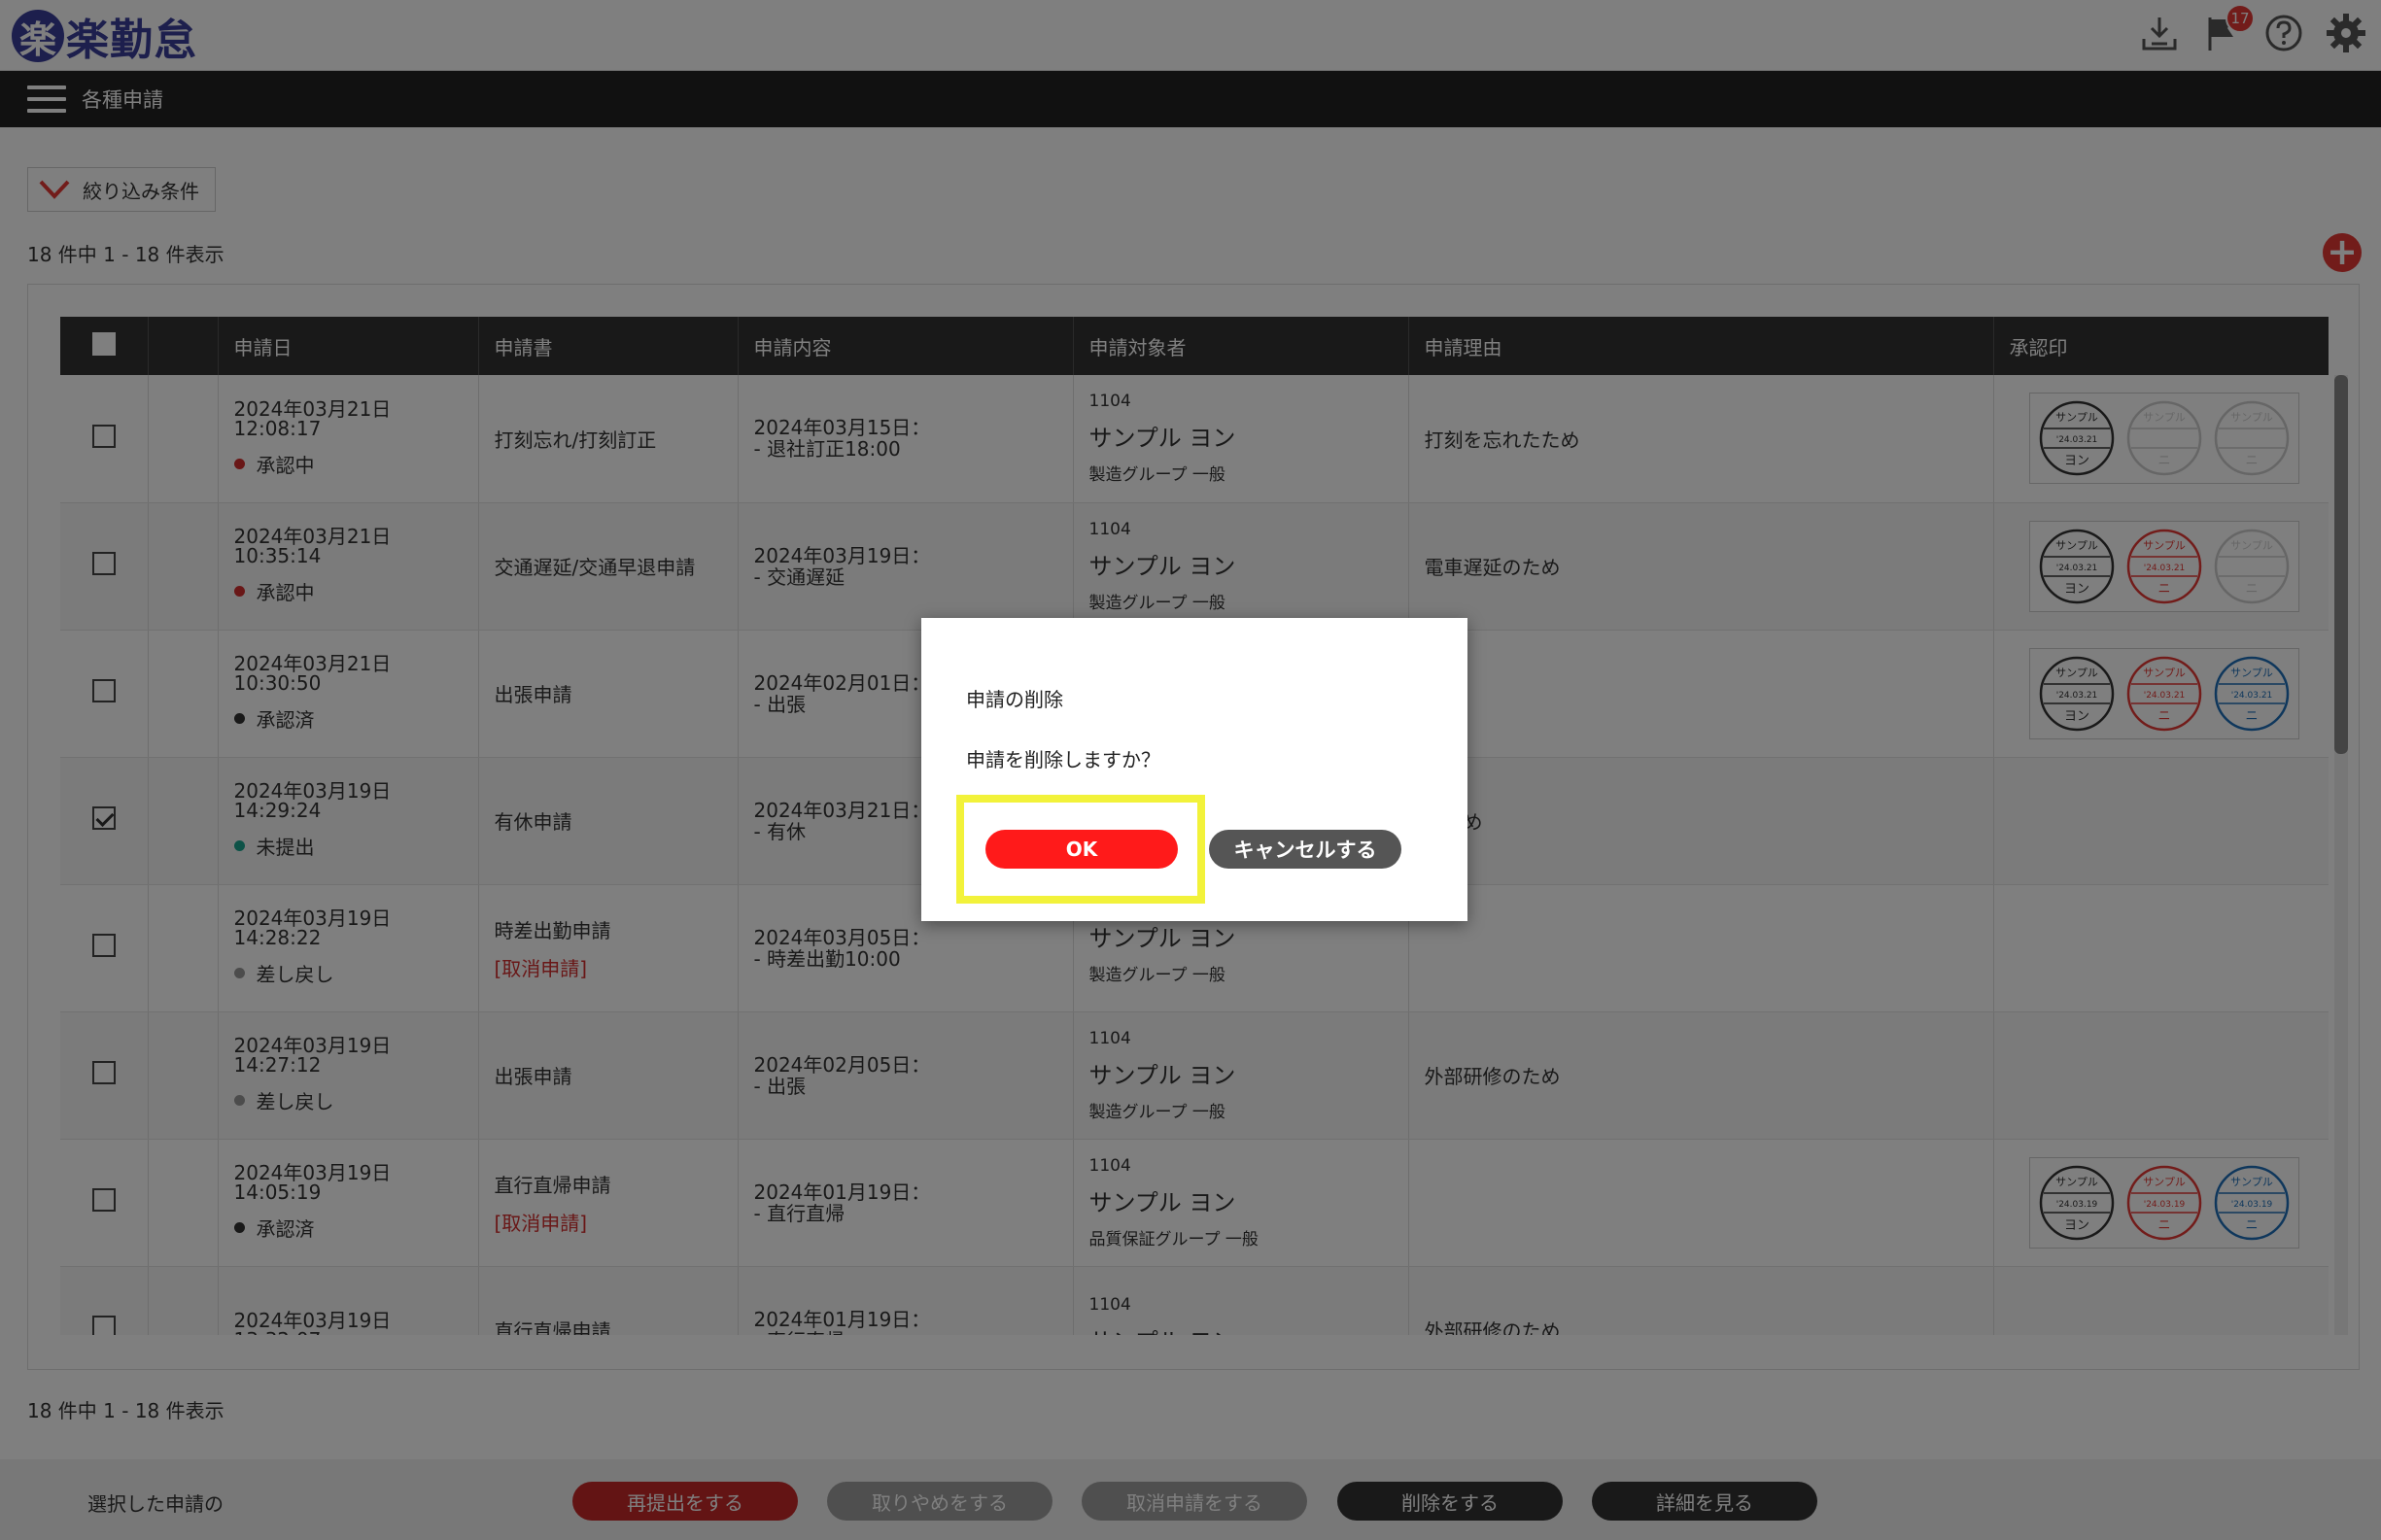 Image resolution: width=2381 pixels, height=1540 pixels. Describe the element at coordinates (1305, 849) in the screenshot. I see `dialog-cancel-button: キャンセルする` at that location.